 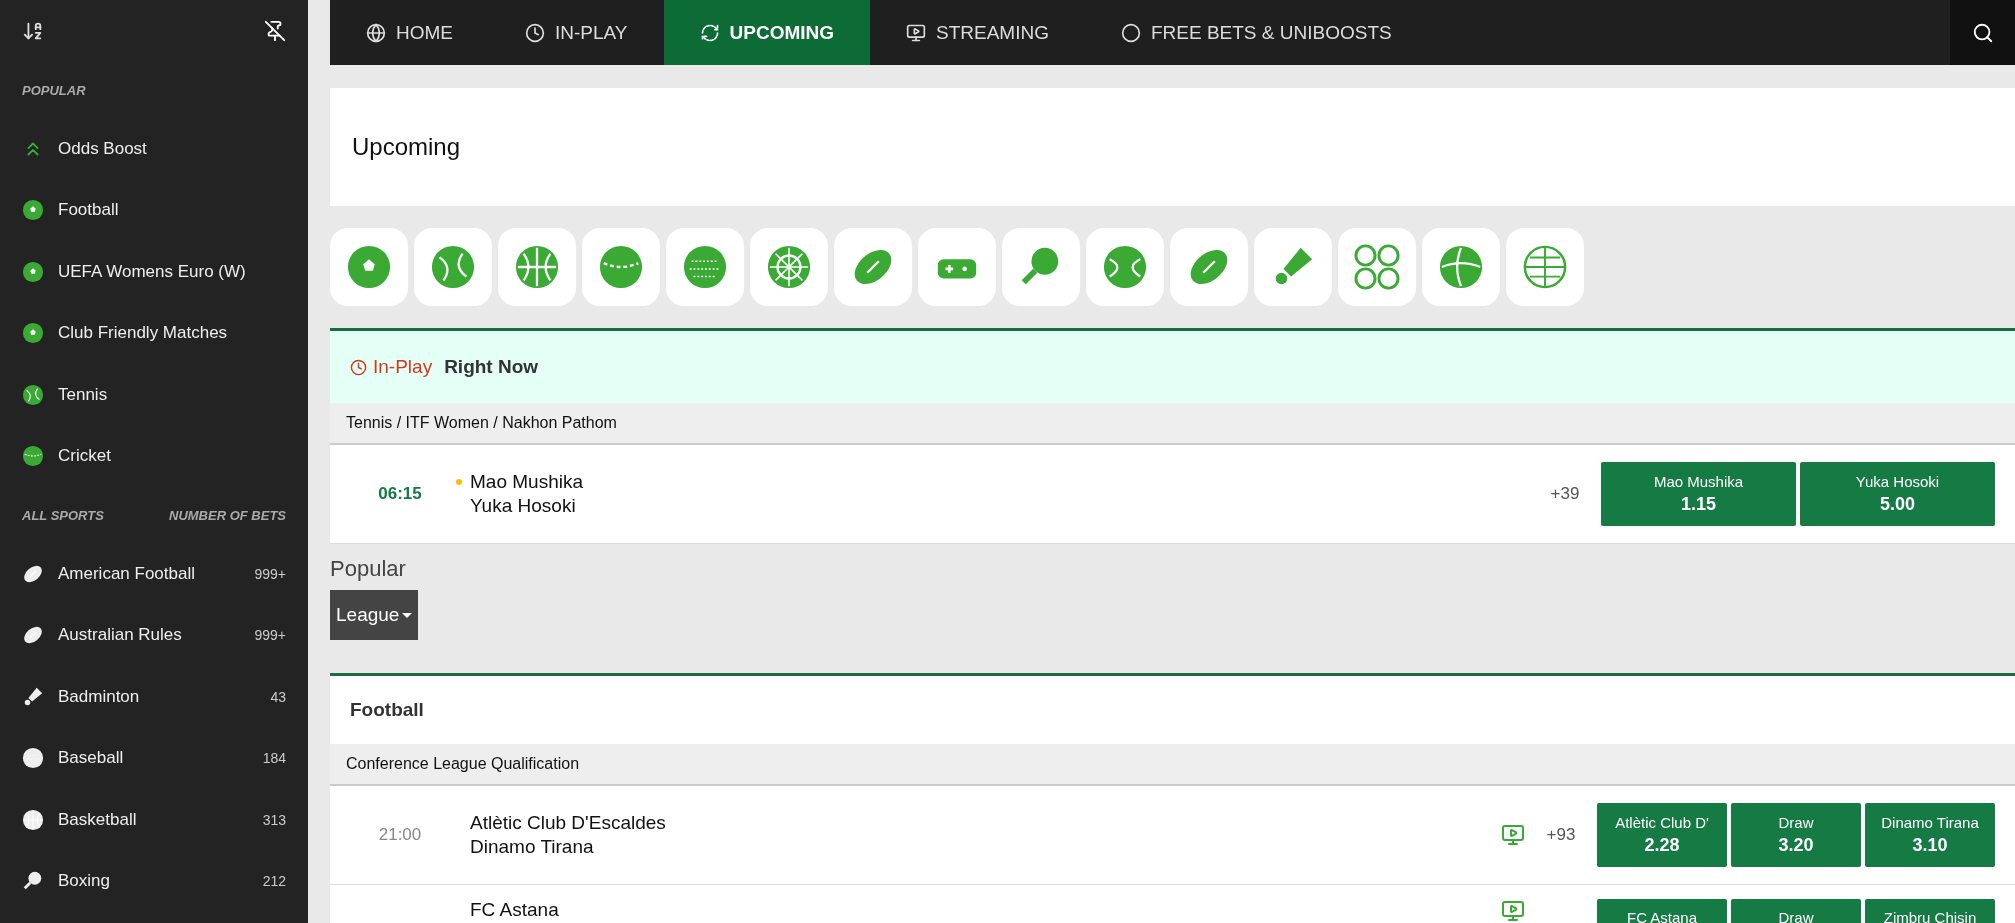 I want to click on search-button, so click(x=1982, y=32).